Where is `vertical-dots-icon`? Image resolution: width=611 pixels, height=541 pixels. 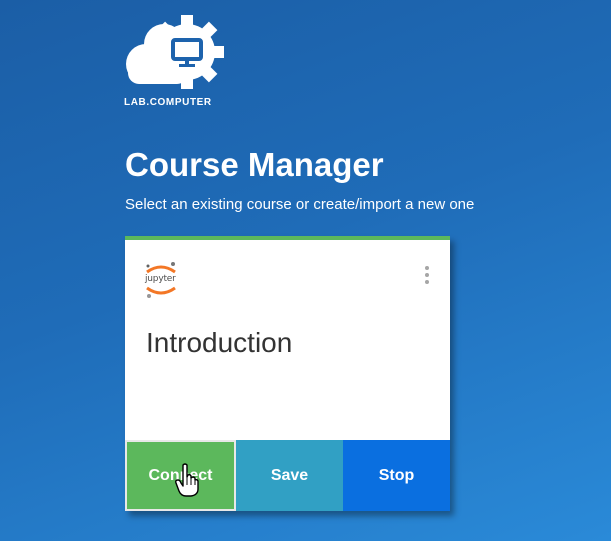 vertical-dots-icon is located at coordinates (427, 268).